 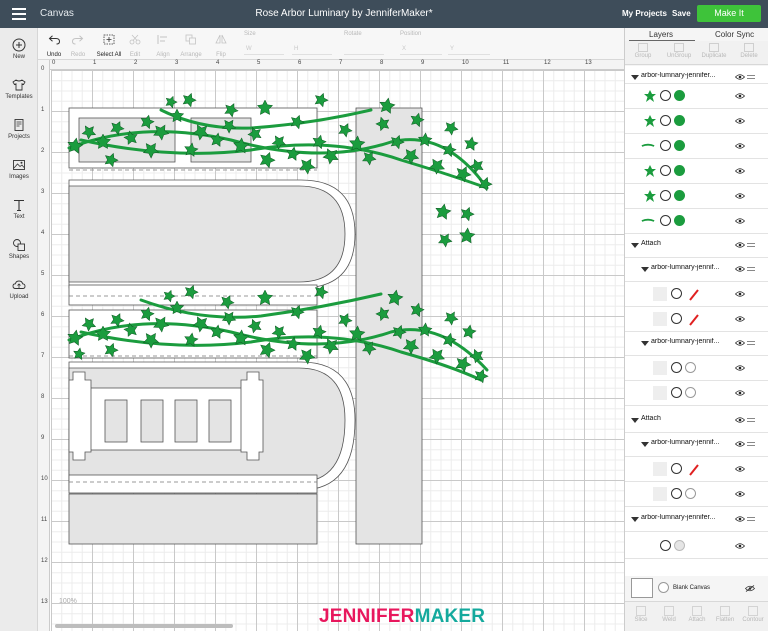 I want to click on undo-button: Undo, so click(x=54, y=45).